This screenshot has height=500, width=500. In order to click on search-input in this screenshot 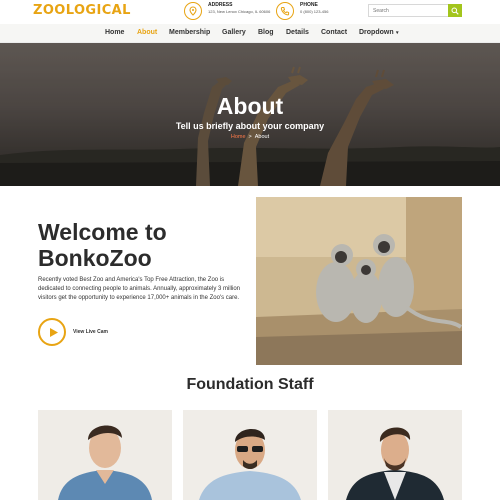, I will do `click(408, 10)`.